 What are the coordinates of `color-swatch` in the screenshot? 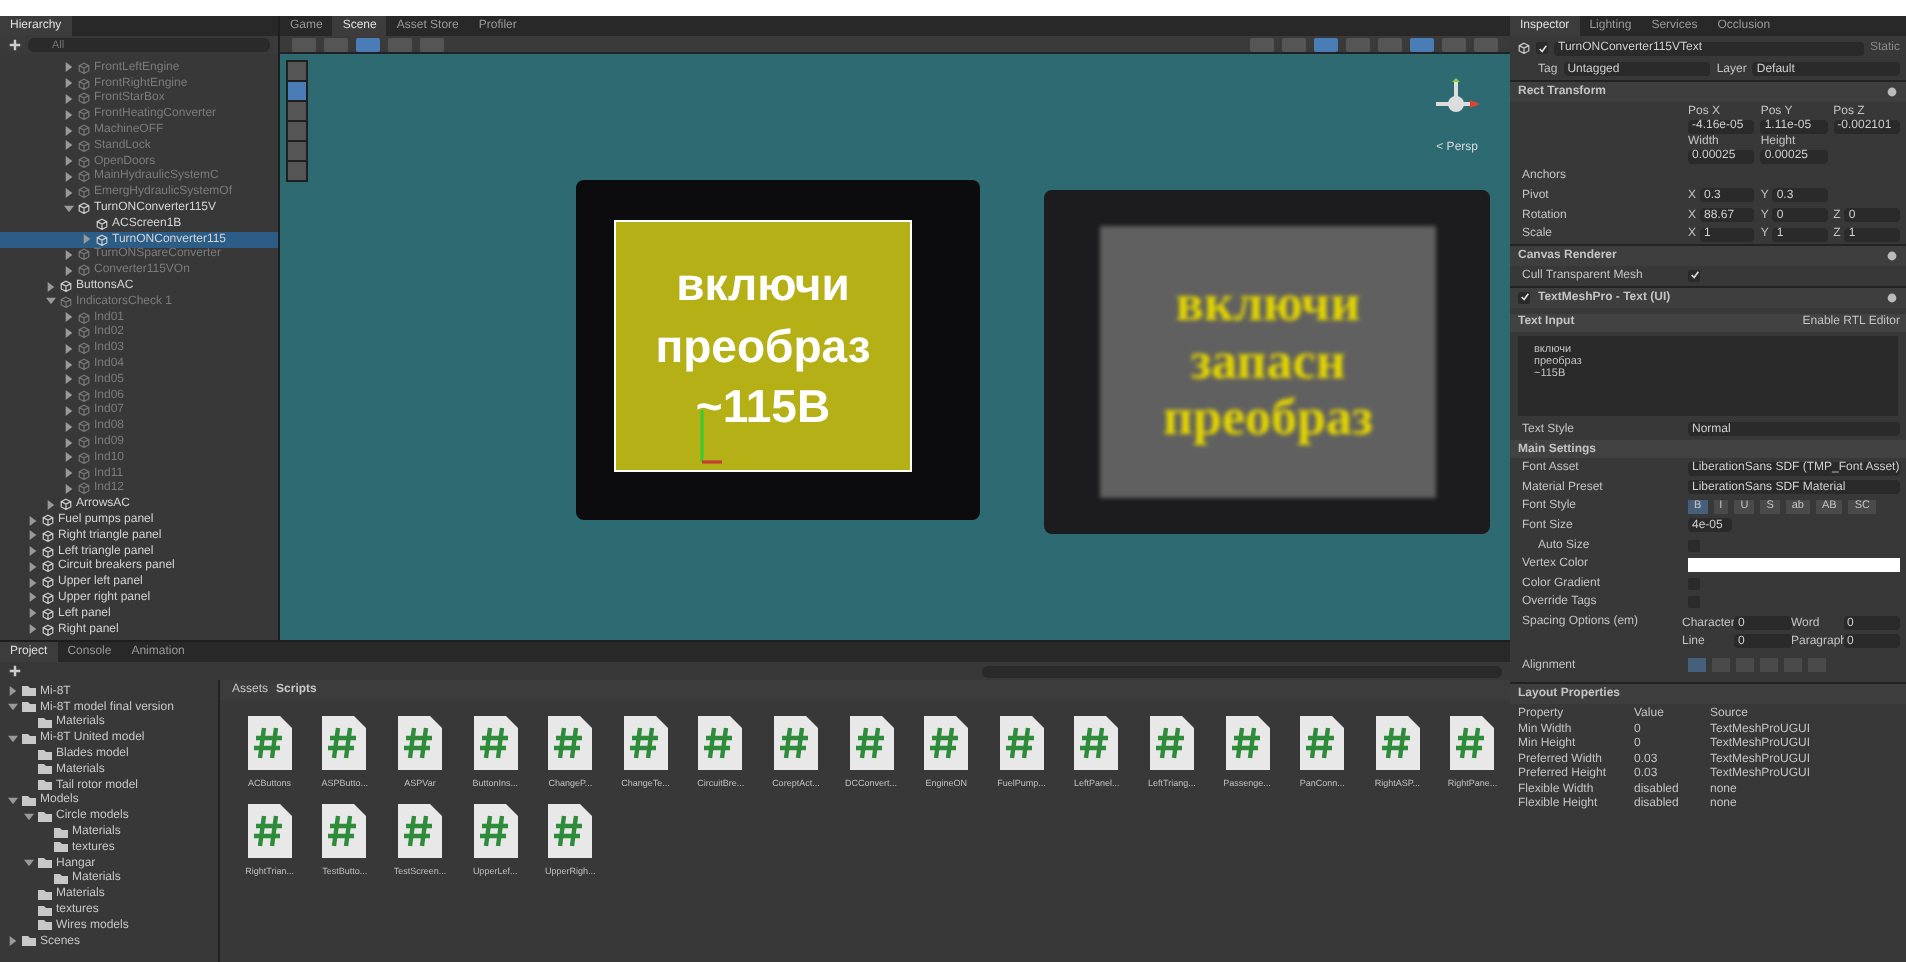 It's located at (1794, 564).